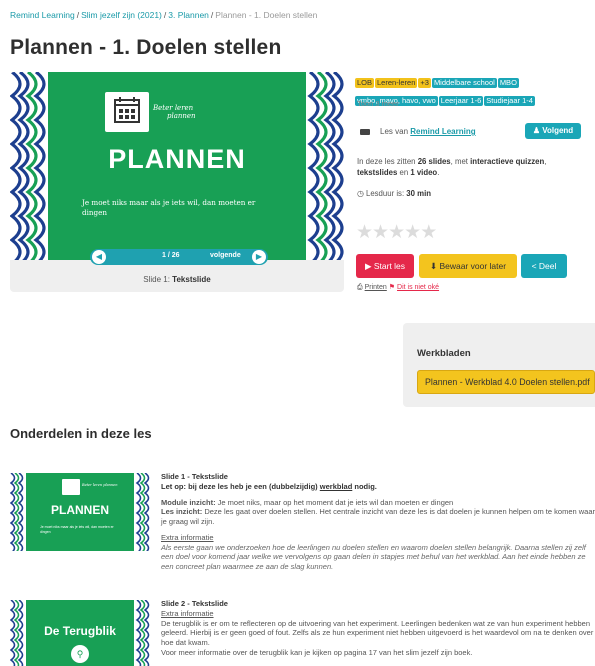  What do you see at coordinates (177, 159) in the screenshot?
I see `slide-title: PLANNEN` at bounding box center [177, 159].